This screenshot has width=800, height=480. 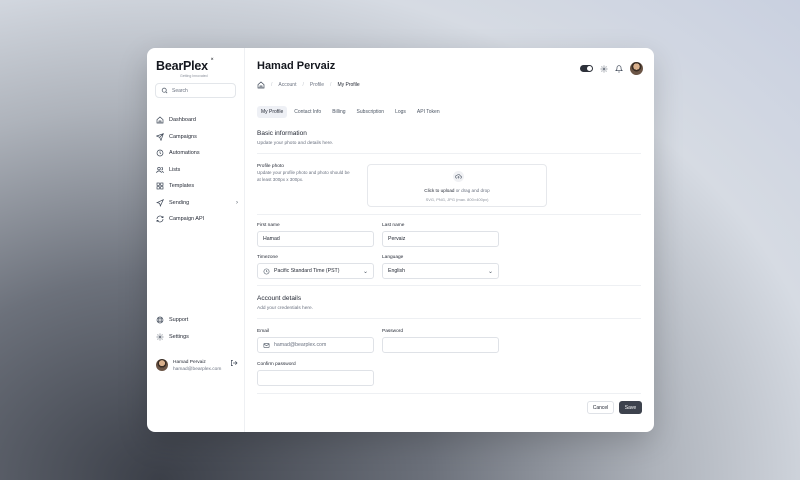 What do you see at coordinates (267, 257) in the screenshot?
I see `timezone-label: Timezone` at bounding box center [267, 257].